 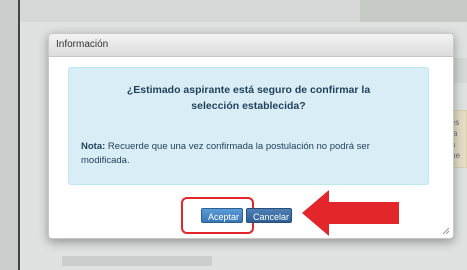 I want to click on dialog-title: Información, so click(x=251, y=45).